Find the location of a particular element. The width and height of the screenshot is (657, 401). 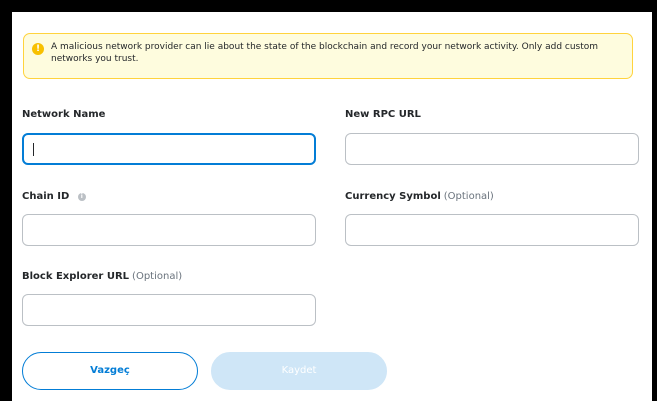

save-button: Kaydet is located at coordinates (299, 371).